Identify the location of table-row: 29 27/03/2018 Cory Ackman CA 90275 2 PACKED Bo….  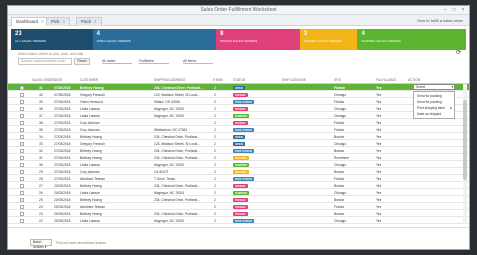
(238, 171).